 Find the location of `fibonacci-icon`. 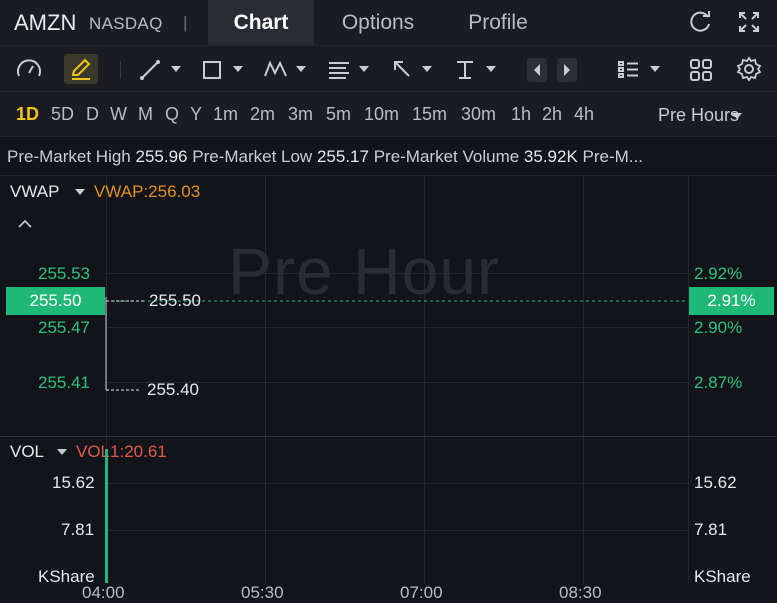

fibonacci-icon is located at coordinates (339, 69).